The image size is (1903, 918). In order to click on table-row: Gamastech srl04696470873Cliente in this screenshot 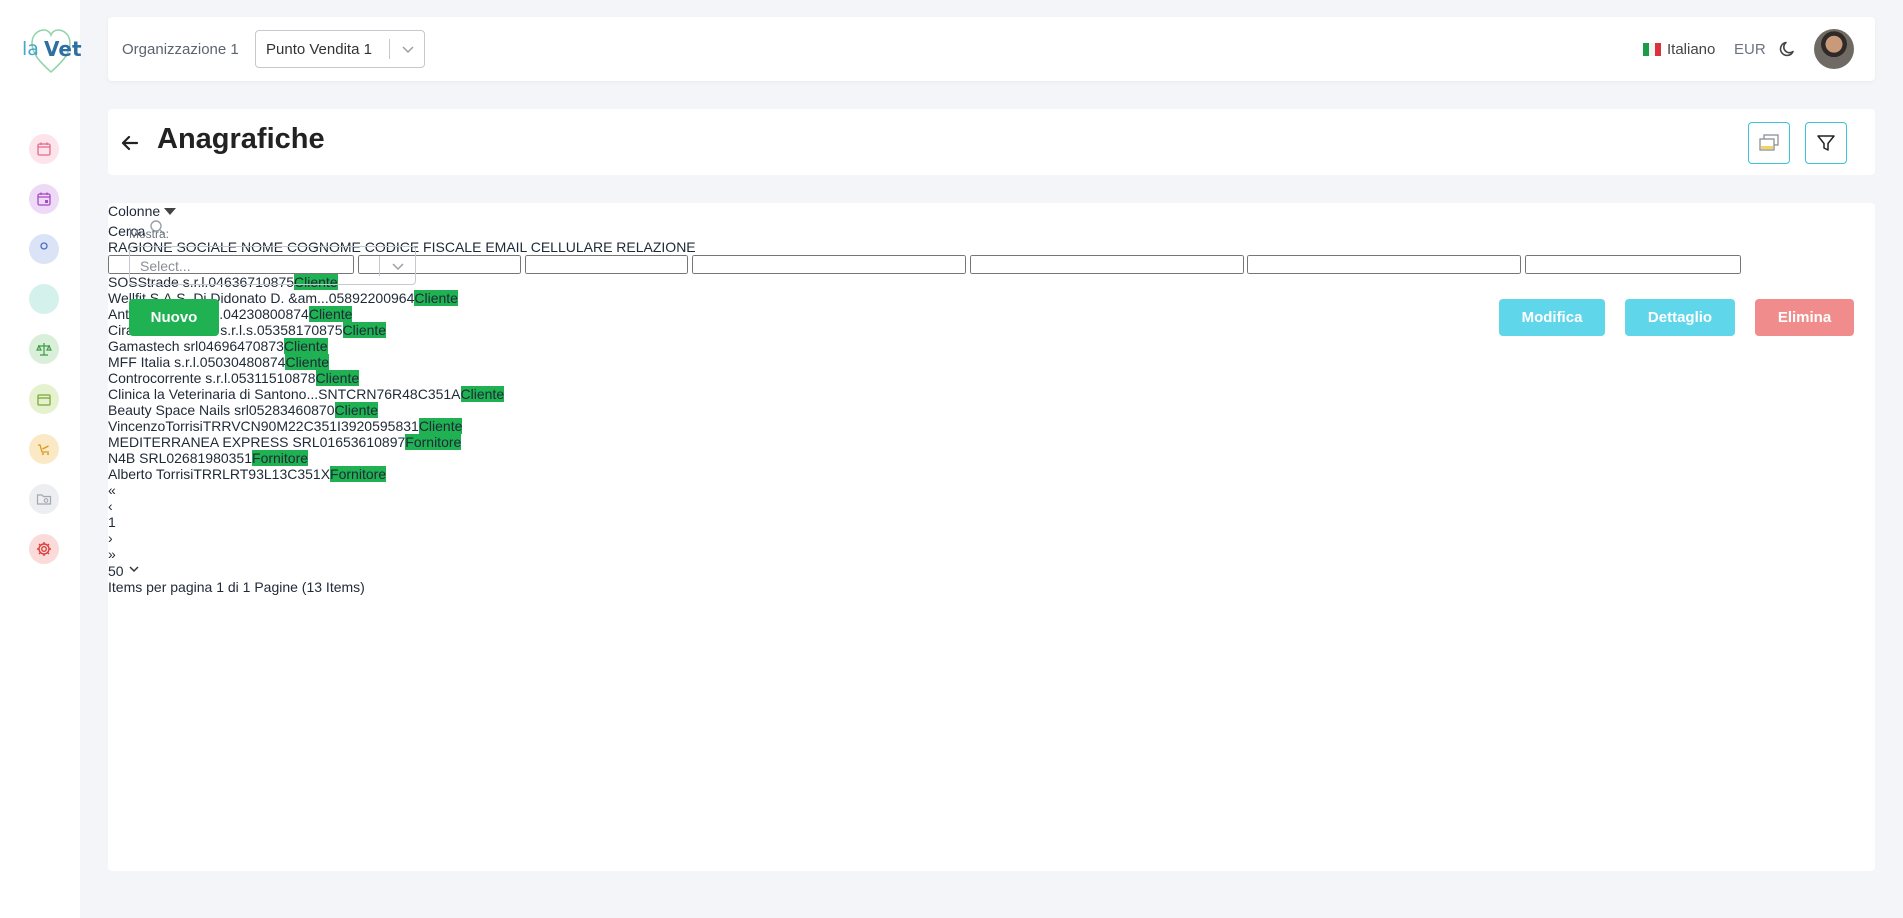, I will do `click(991, 346)`.